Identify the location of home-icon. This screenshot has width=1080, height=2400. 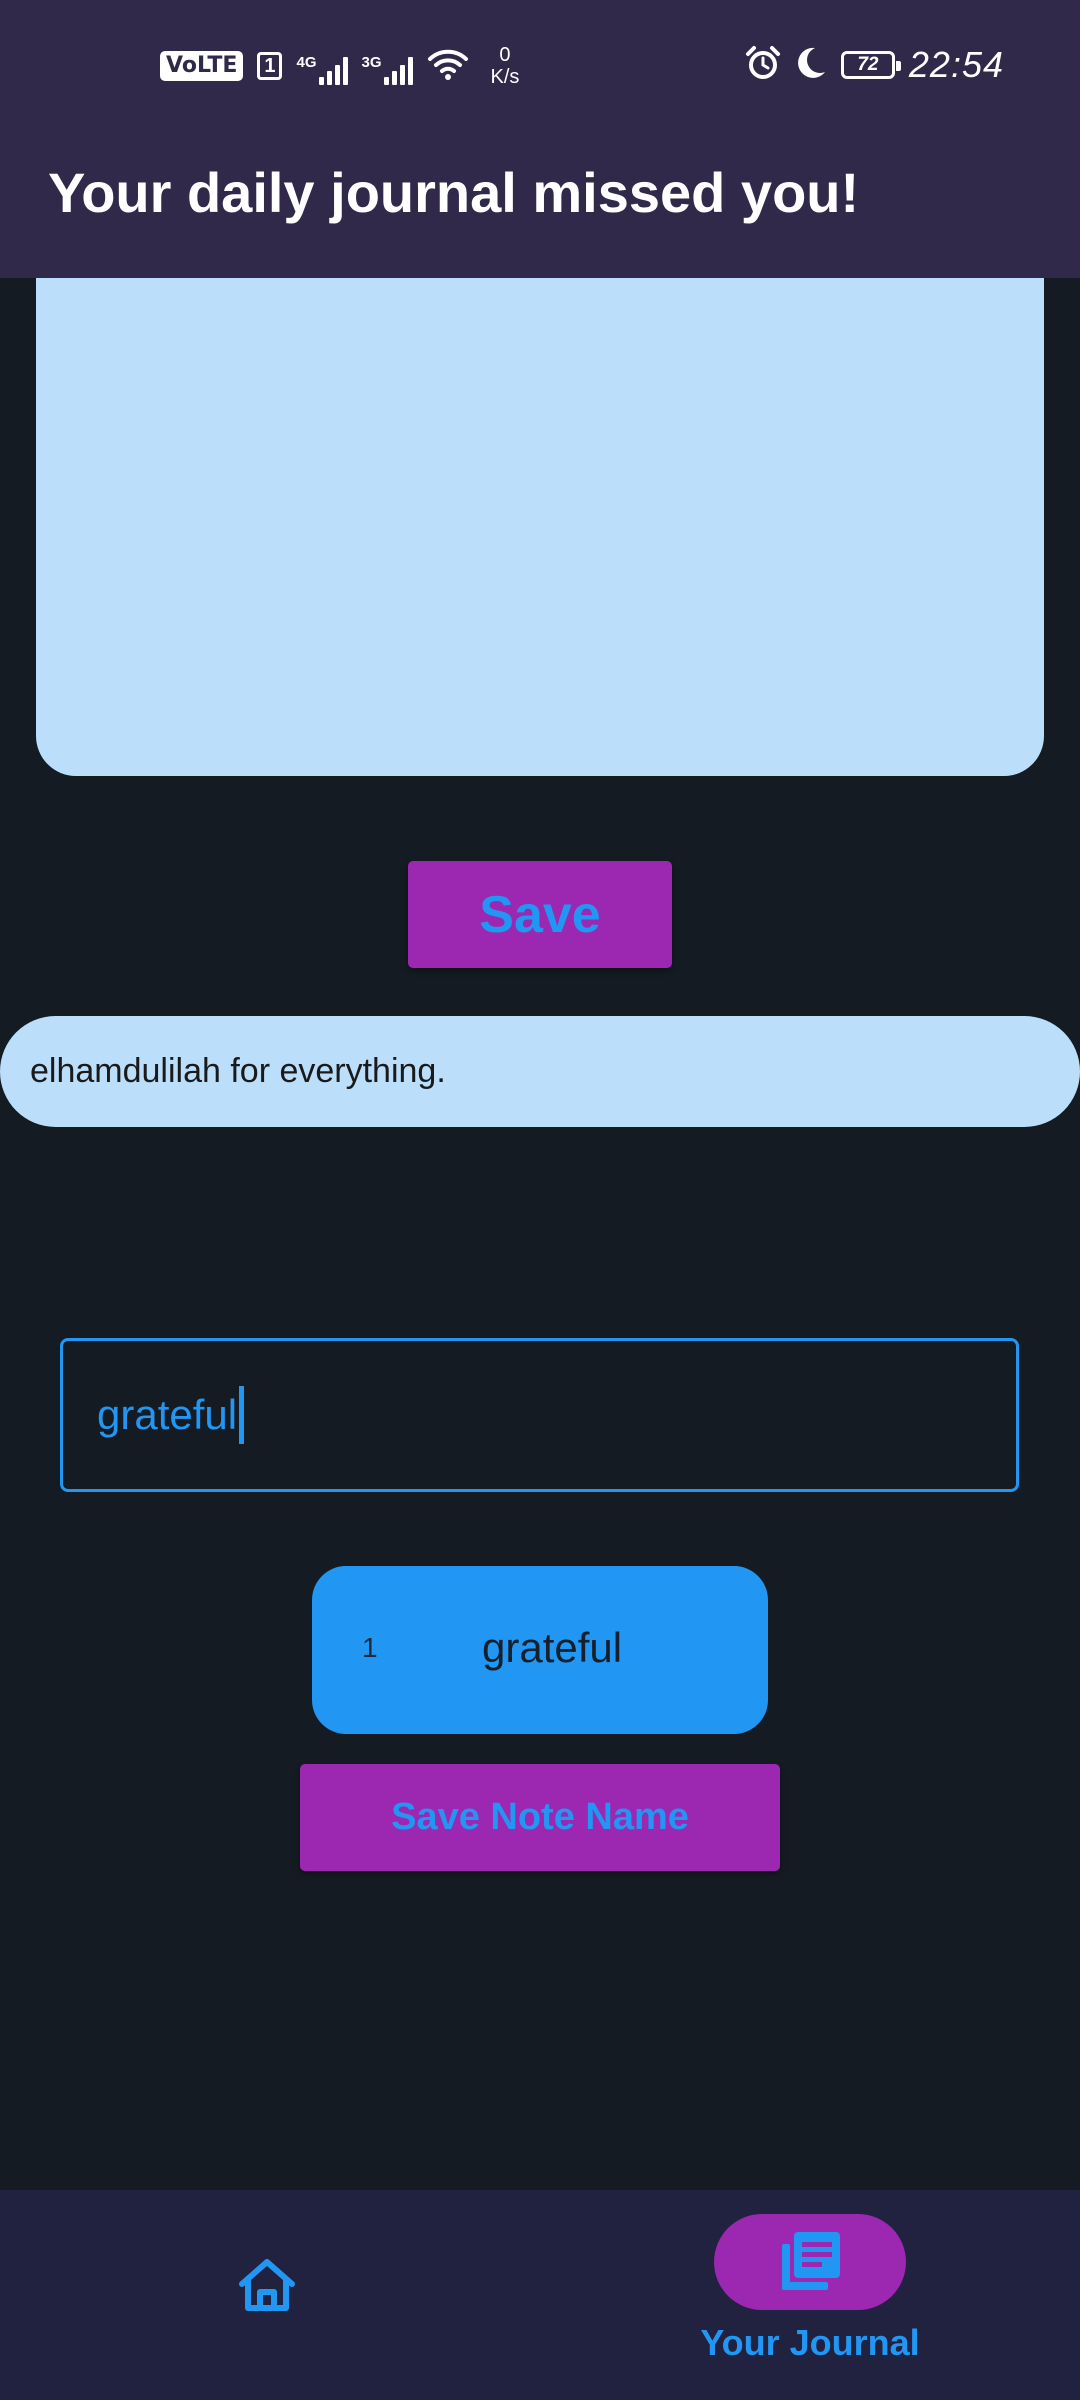
(267, 2285).